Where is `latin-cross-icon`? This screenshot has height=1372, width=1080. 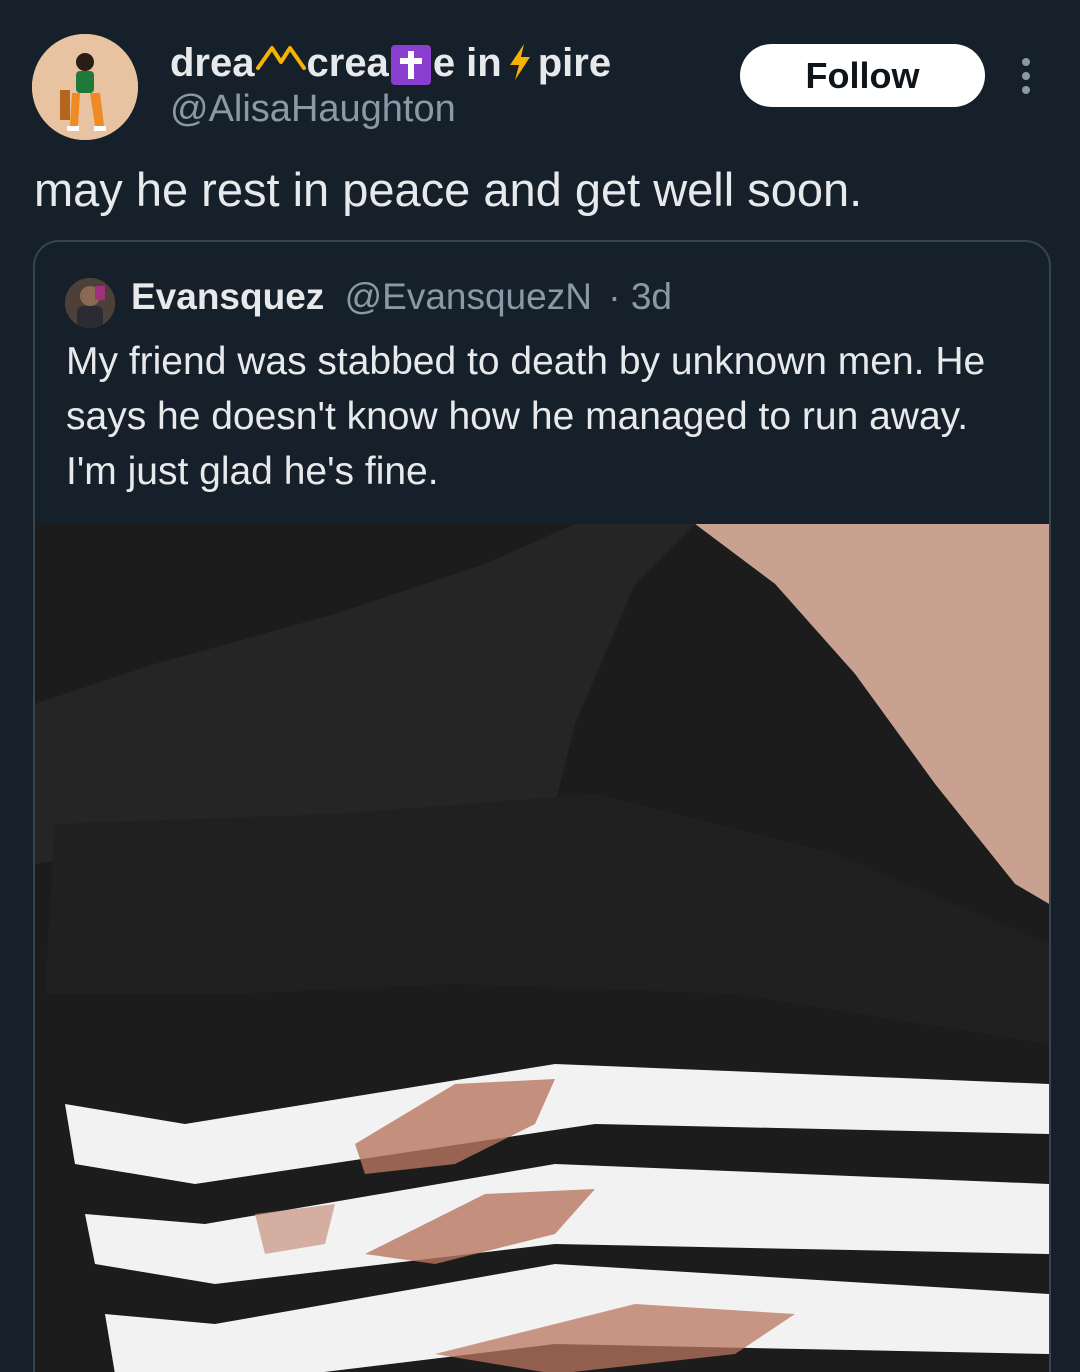
latin-cross-icon is located at coordinates (410, 65).